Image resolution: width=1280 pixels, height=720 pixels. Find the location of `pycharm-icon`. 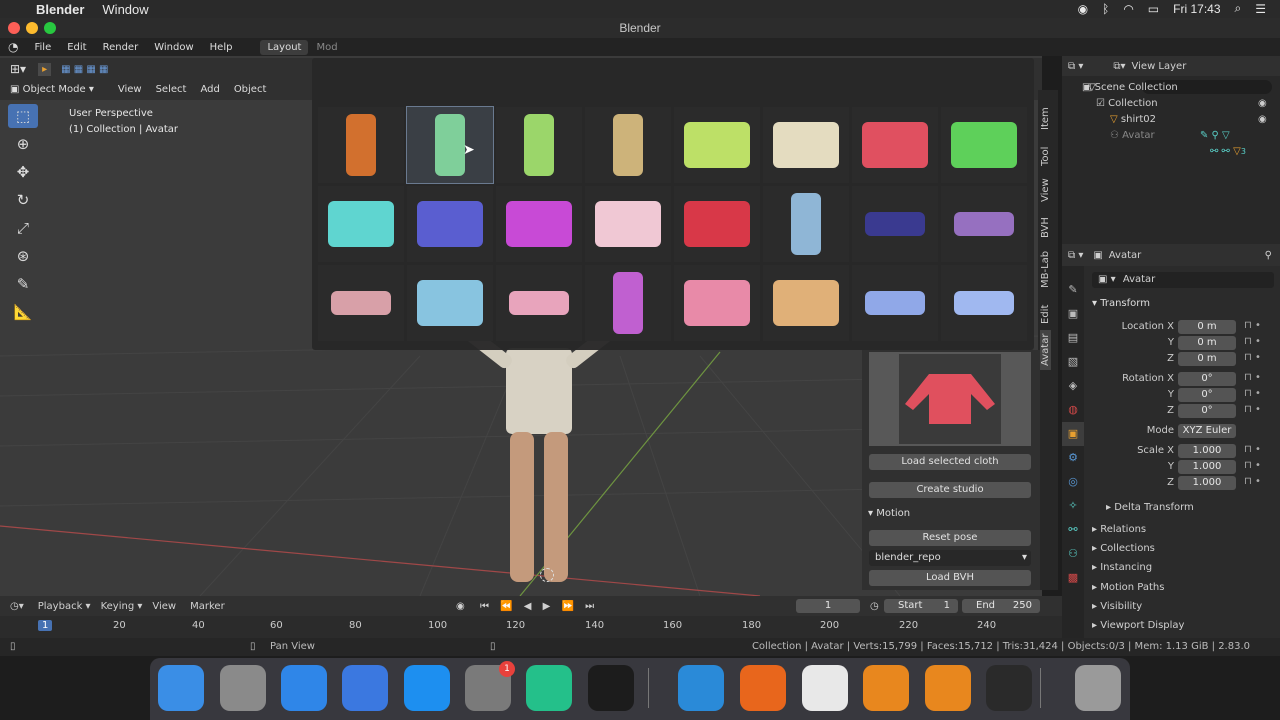

pycharm-icon is located at coordinates (549, 688).